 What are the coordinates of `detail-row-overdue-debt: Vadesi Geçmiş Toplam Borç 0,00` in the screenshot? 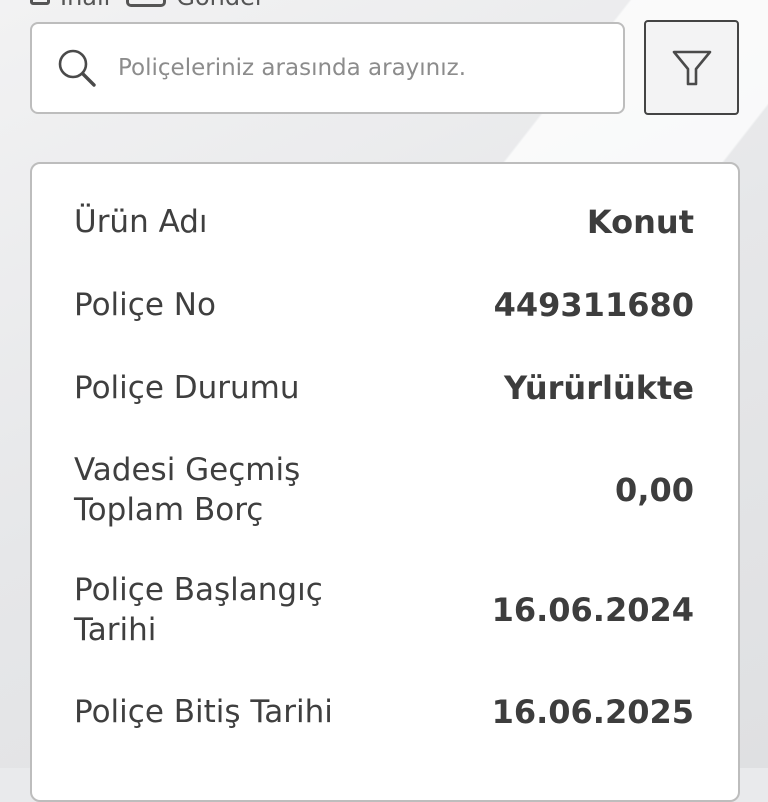 It's located at (384, 490).